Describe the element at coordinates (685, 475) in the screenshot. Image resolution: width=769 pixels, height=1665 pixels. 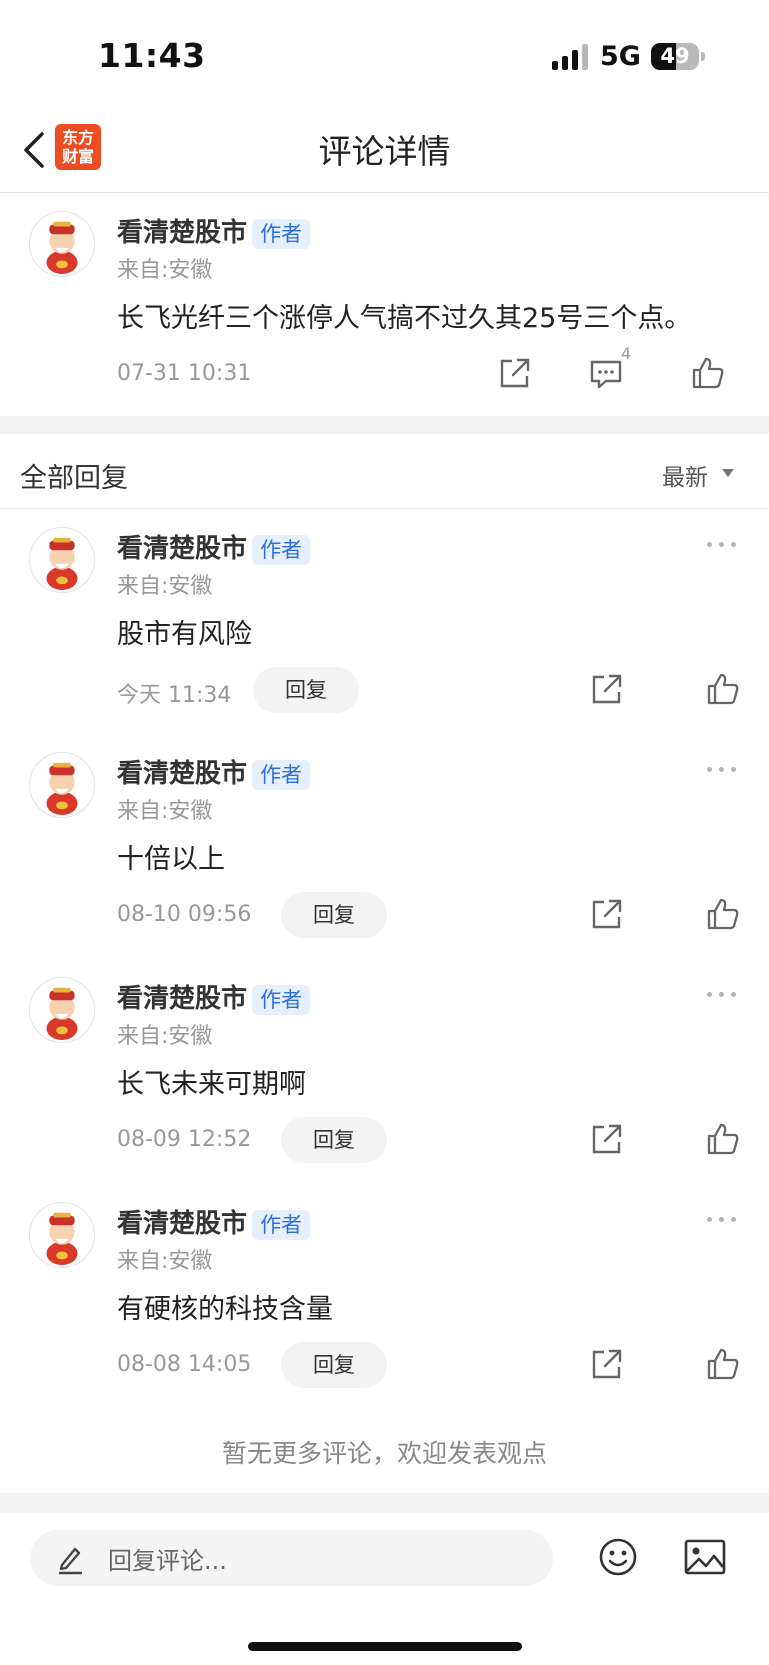
I see `sort-dropdown: 最新` at that location.